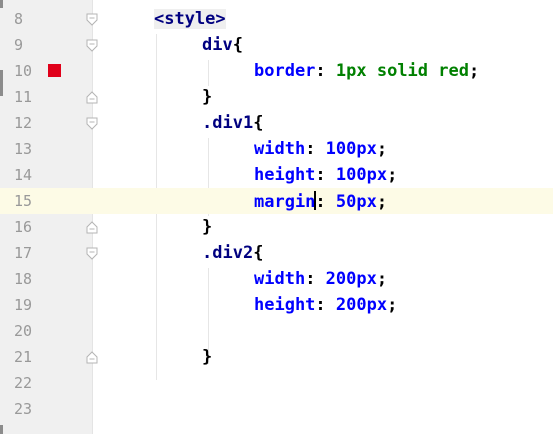  What do you see at coordinates (19, 19) in the screenshot?
I see `line-number: 8` at bounding box center [19, 19].